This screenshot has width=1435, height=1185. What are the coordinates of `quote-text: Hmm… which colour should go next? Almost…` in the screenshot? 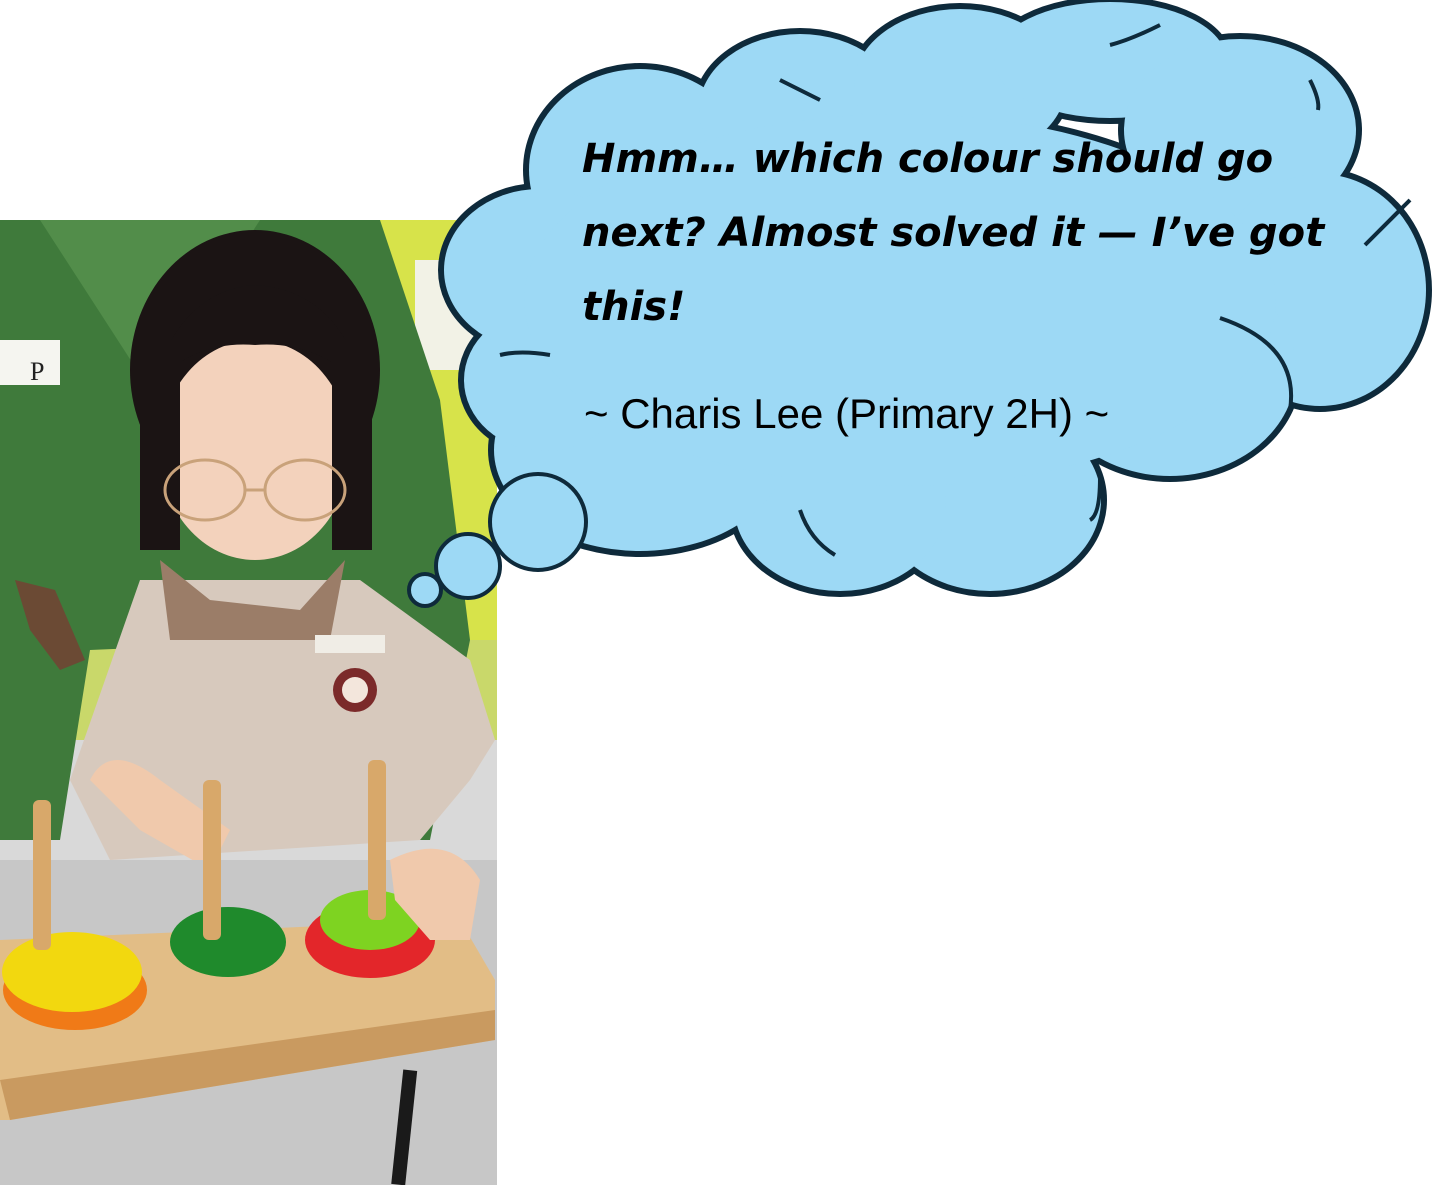 It's located at (953, 233).